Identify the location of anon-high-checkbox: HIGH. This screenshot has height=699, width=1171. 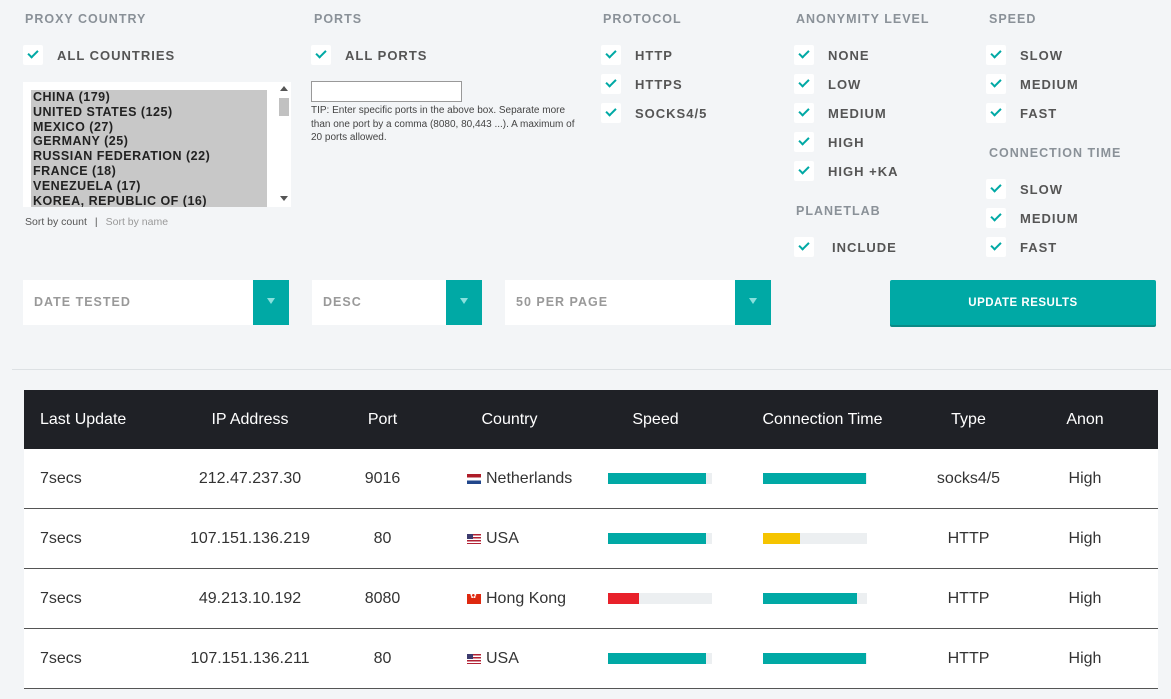
(829, 142).